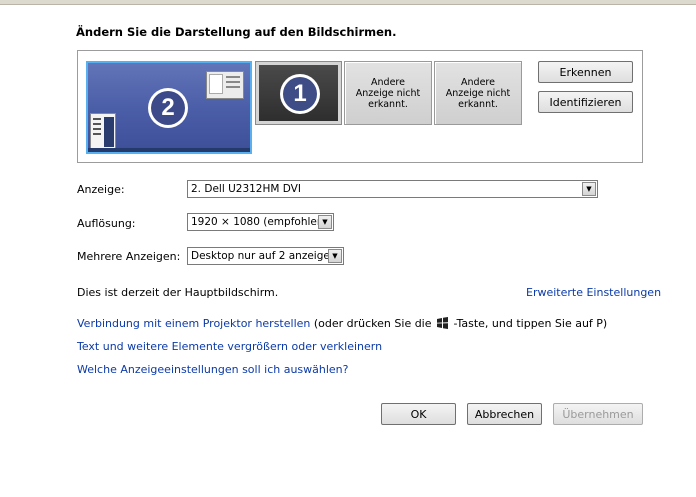  Describe the element at coordinates (593, 292) in the screenshot. I see `advanced-settings-link: Erweiterte Einstellungen` at that location.